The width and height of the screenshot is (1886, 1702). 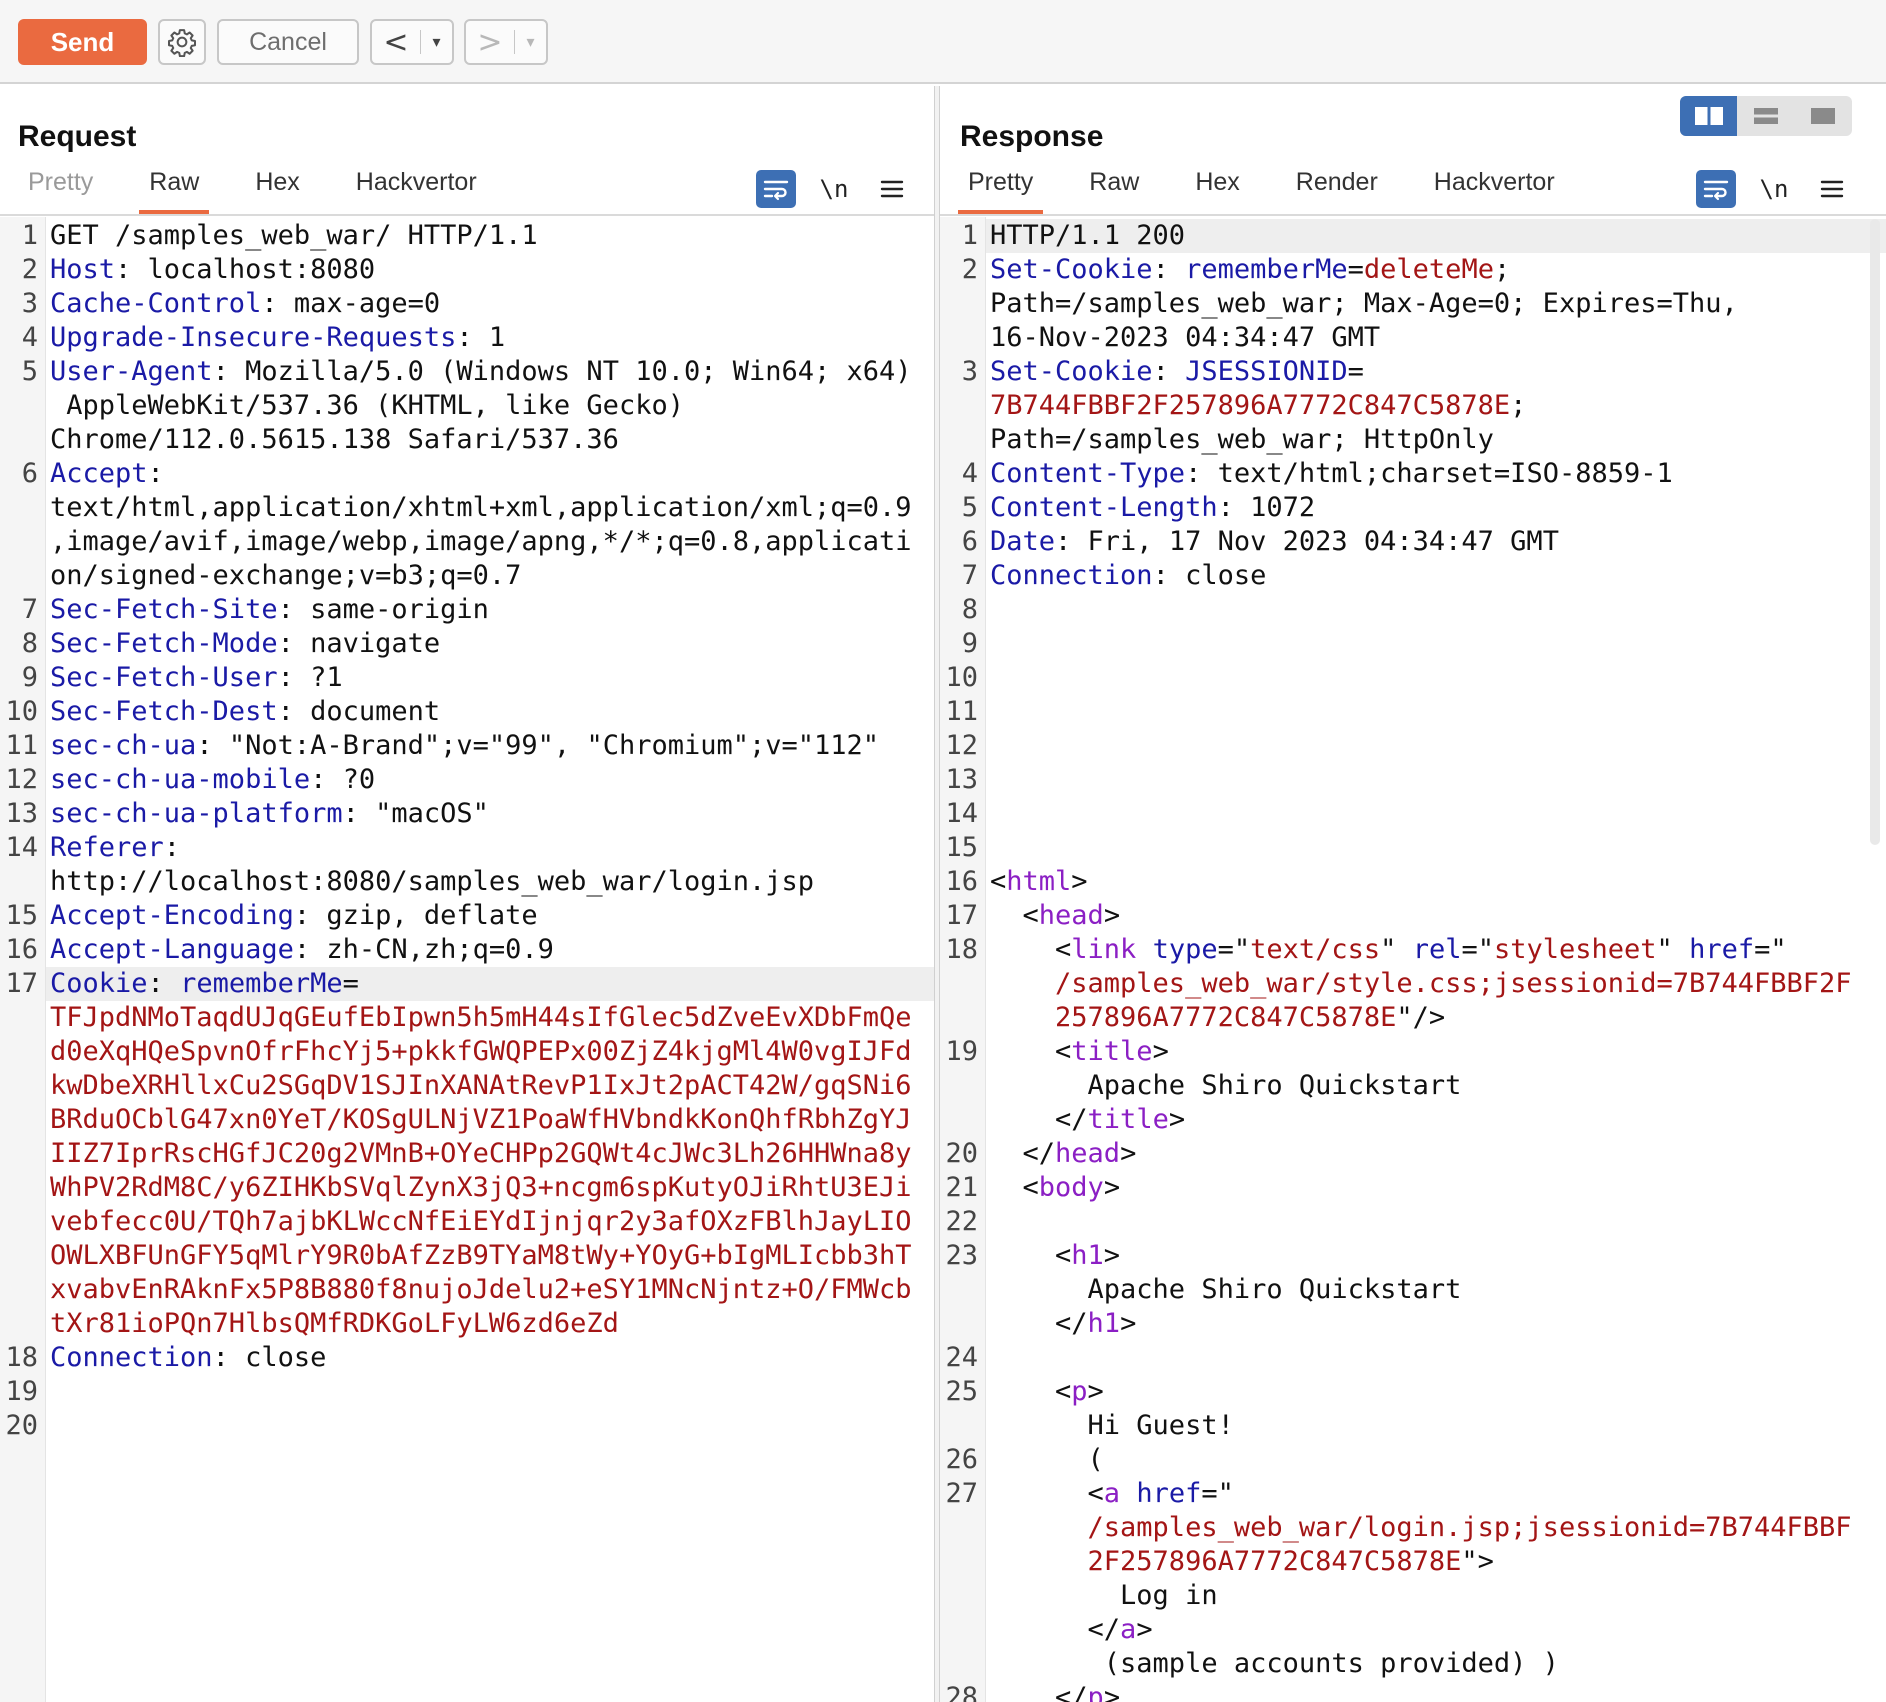 I want to click on request-code-line: 17 Cookie: rememberMe=, so click(x=467, y=984).